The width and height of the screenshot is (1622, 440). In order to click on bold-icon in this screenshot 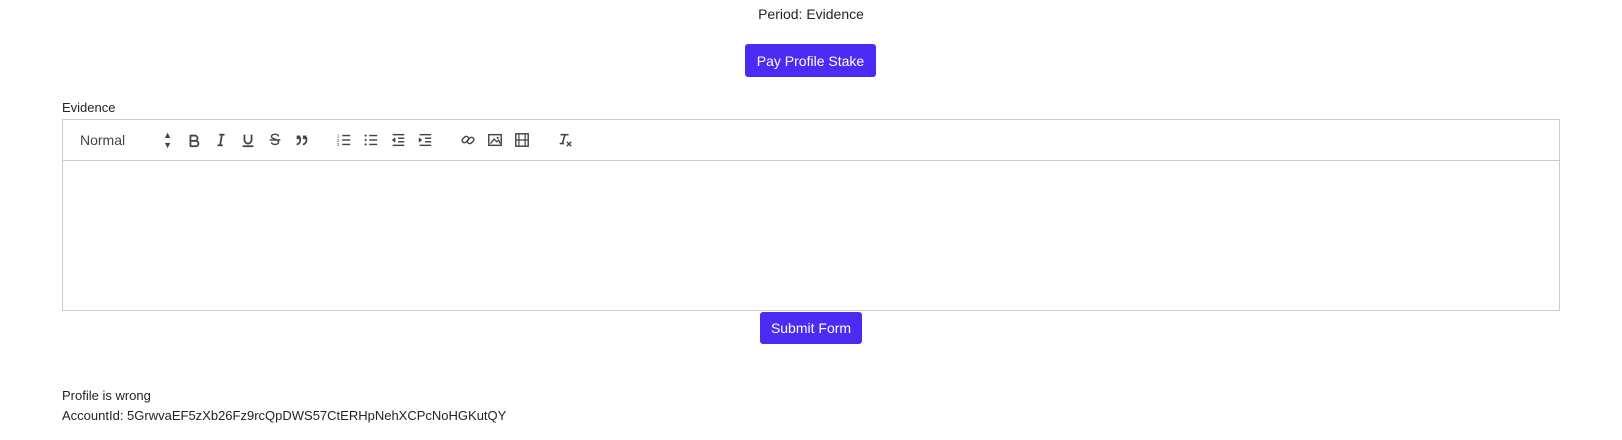, I will do `click(194, 140)`.